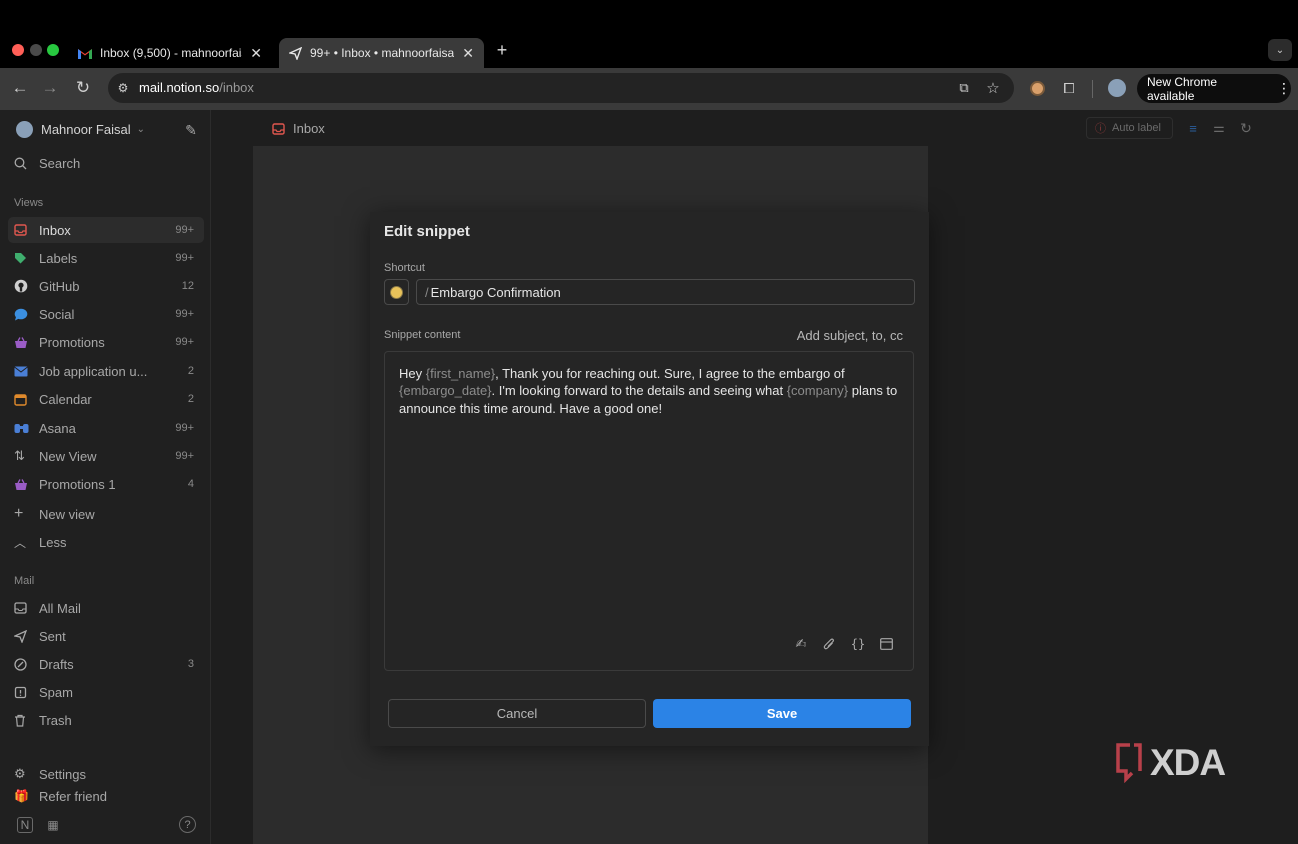 The height and width of the screenshot is (844, 1298). I want to click on save-button: Save, so click(782, 713).